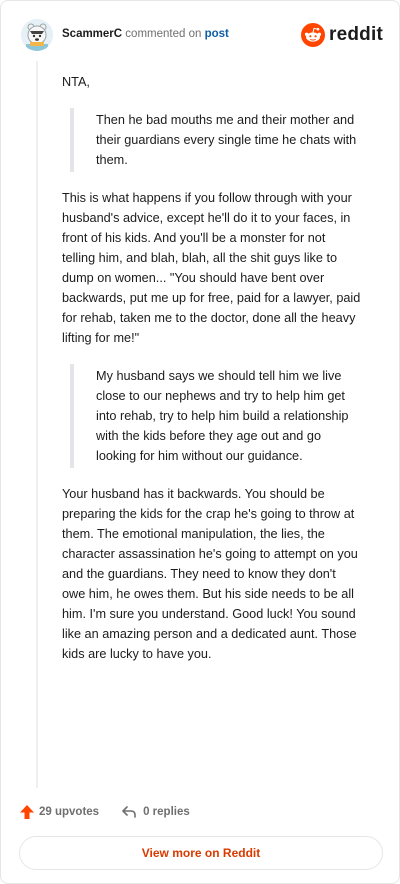 The image size is (400, 884). I want to click on comment-opening: NTA,, so click(76, 82).